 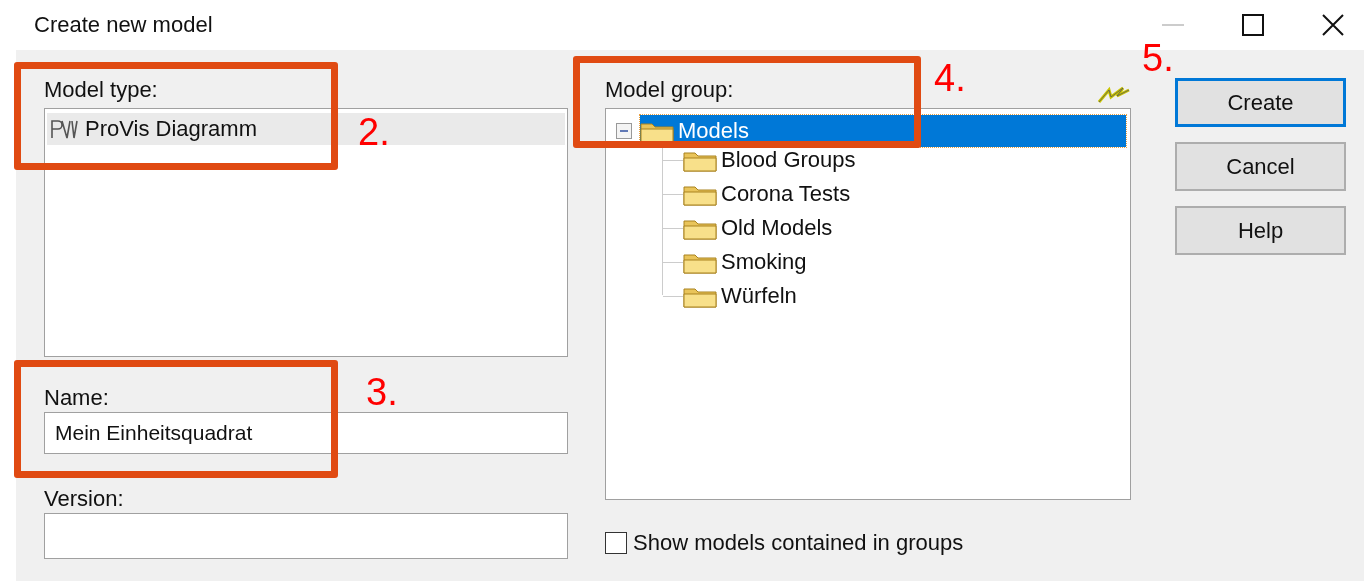 What do you see at coordinates (84, 500) in the screenshot?
I see `field-label: Version:` at bounding box center [84, 500].